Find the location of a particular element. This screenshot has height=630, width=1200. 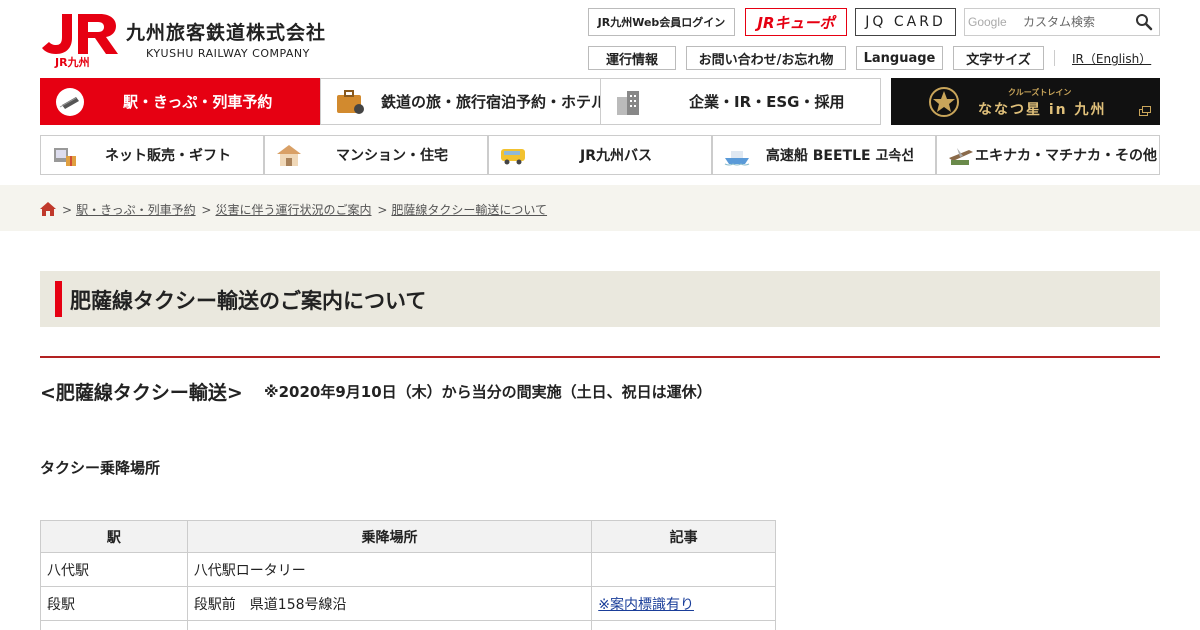

nav-corporate: 企業・IR・ESG・採用 is located at coordinates (740, 101).